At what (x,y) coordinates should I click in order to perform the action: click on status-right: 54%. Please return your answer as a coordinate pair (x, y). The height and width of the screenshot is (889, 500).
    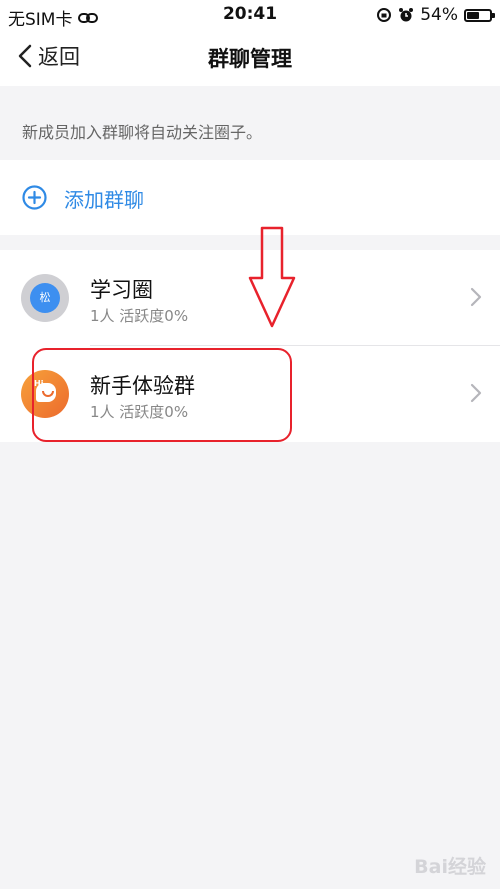
    Looking at the image, I should click on (435, 15).